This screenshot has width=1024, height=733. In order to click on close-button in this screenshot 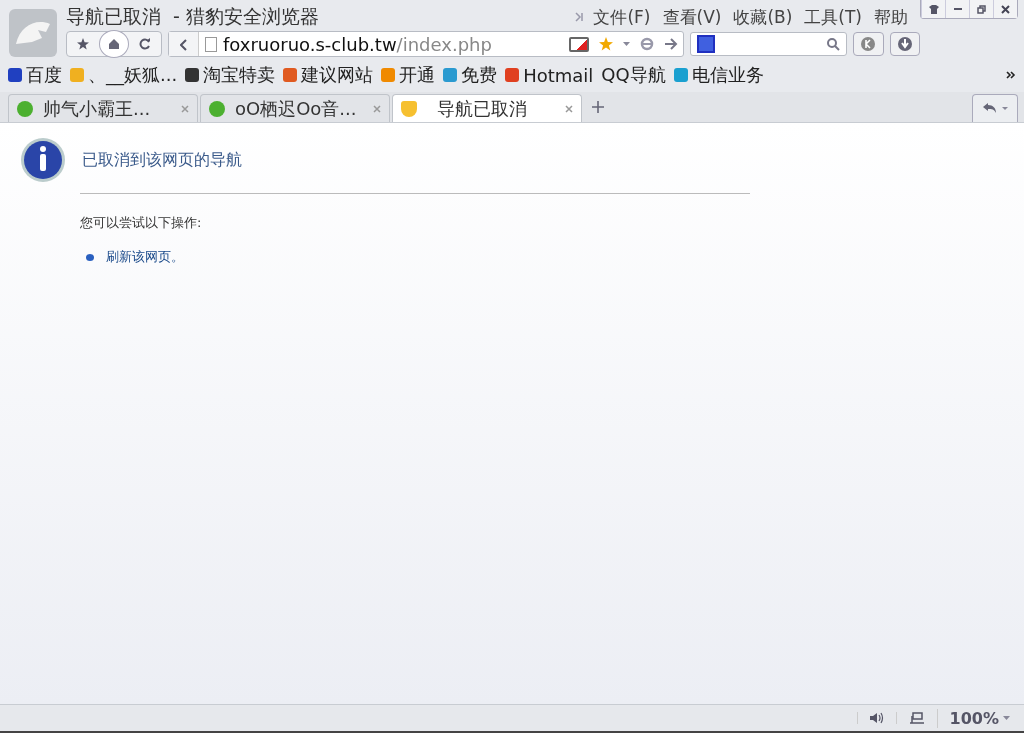, I will do `click(1005, 9)`.